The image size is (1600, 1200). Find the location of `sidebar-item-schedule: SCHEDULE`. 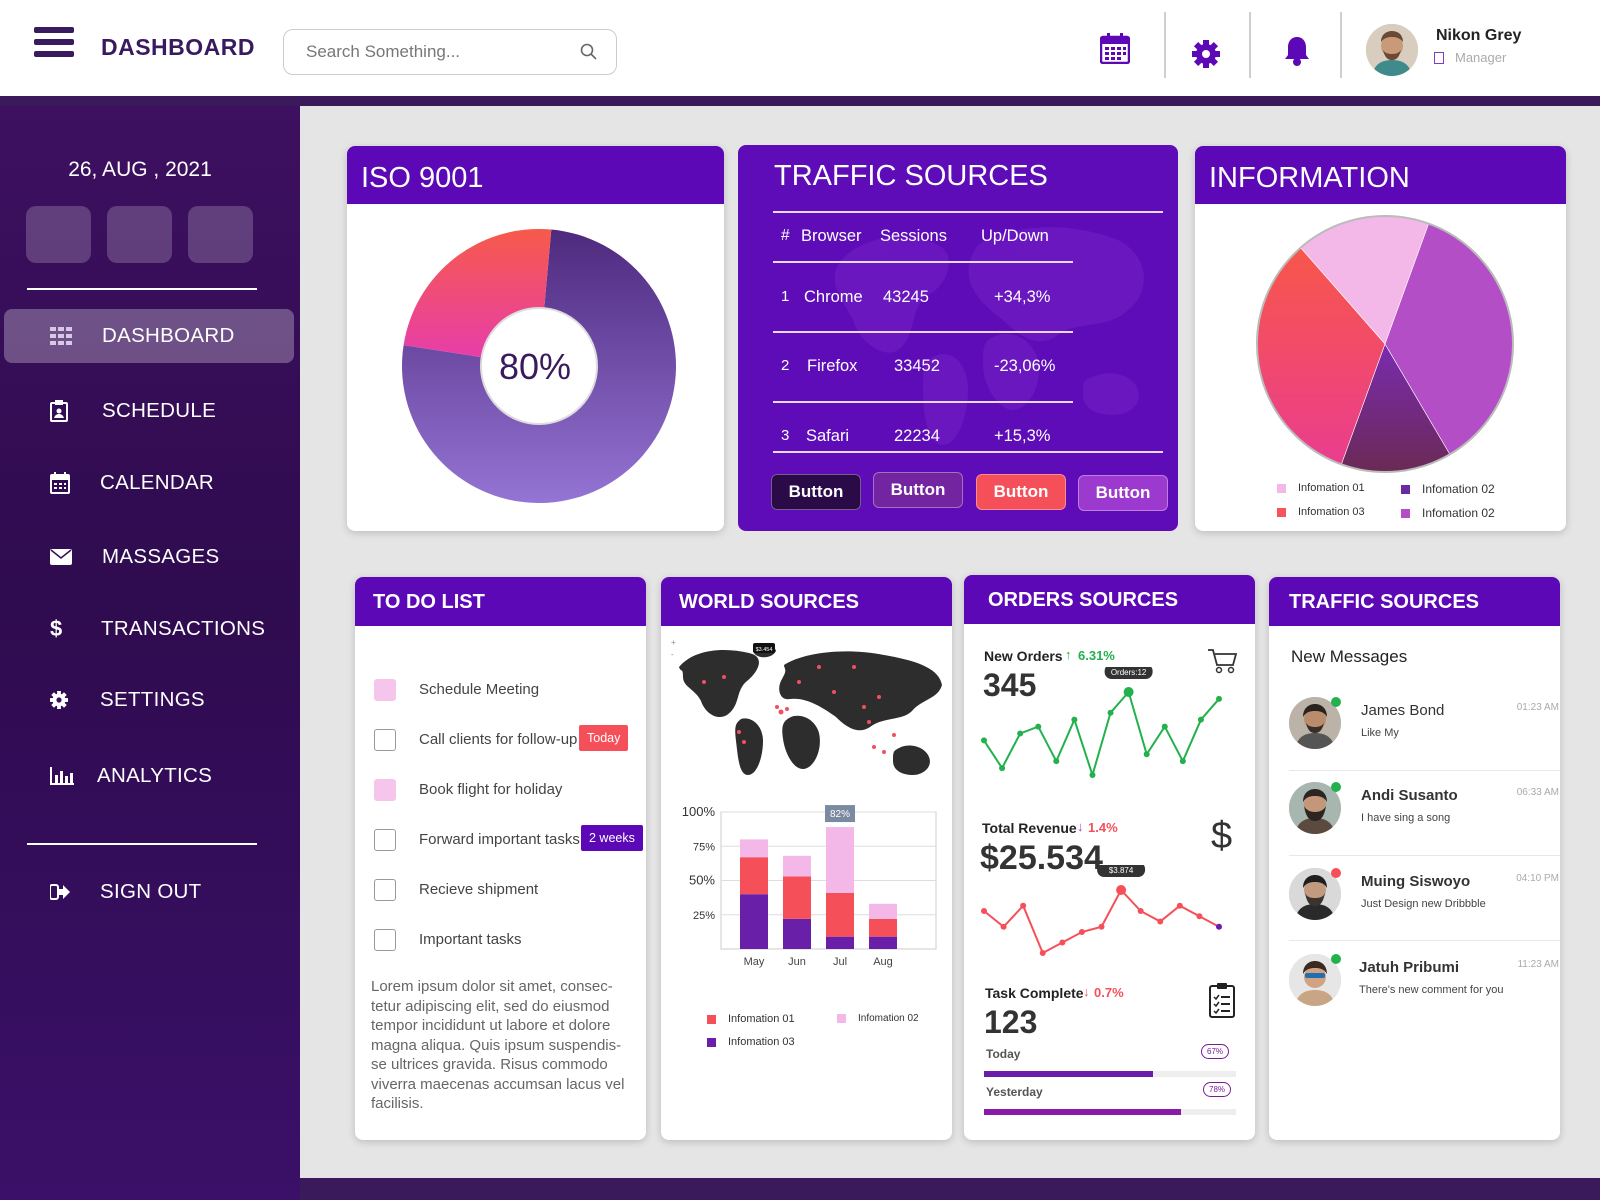

sidebar-item-schedule: SCHEDULE is located at coordinates (149, 411).